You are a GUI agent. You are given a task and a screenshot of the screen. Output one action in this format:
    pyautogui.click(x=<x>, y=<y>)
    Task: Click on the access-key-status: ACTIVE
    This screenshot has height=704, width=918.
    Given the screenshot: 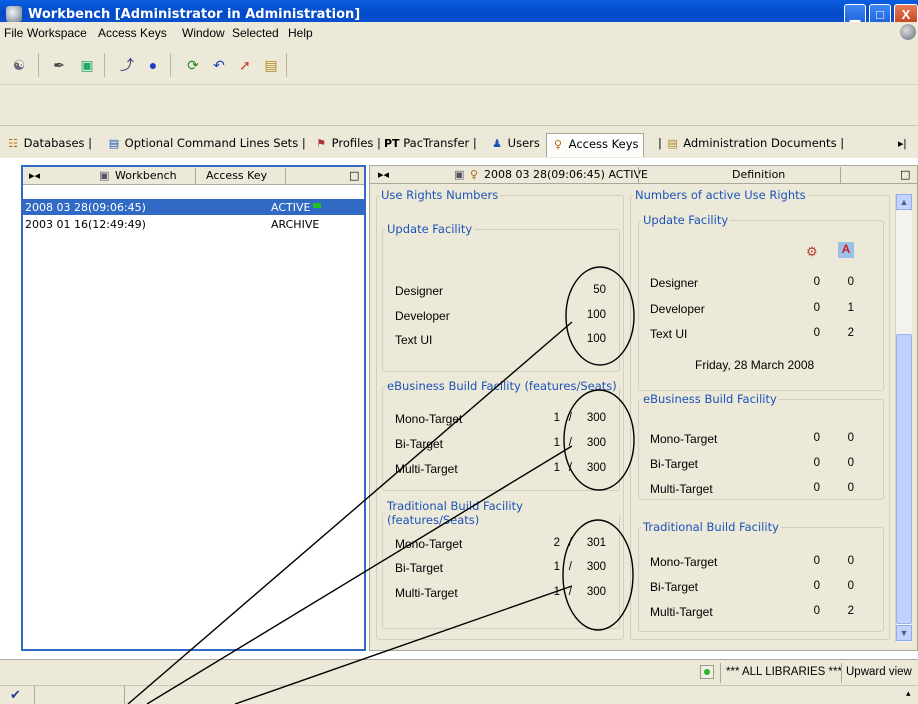 What is the action you would take?
    pyautogui.click(x=291, y=207)
    